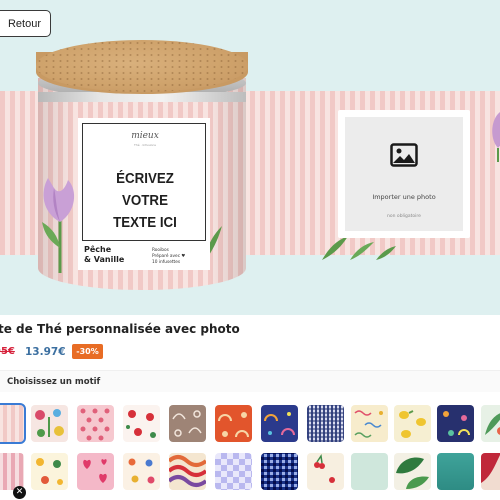 The width and height of the screenshot is (500, 500). Describe the element at coordinates (166, 262) in the screenshot. I see `details-line-3: 10 infusettes` at that location.